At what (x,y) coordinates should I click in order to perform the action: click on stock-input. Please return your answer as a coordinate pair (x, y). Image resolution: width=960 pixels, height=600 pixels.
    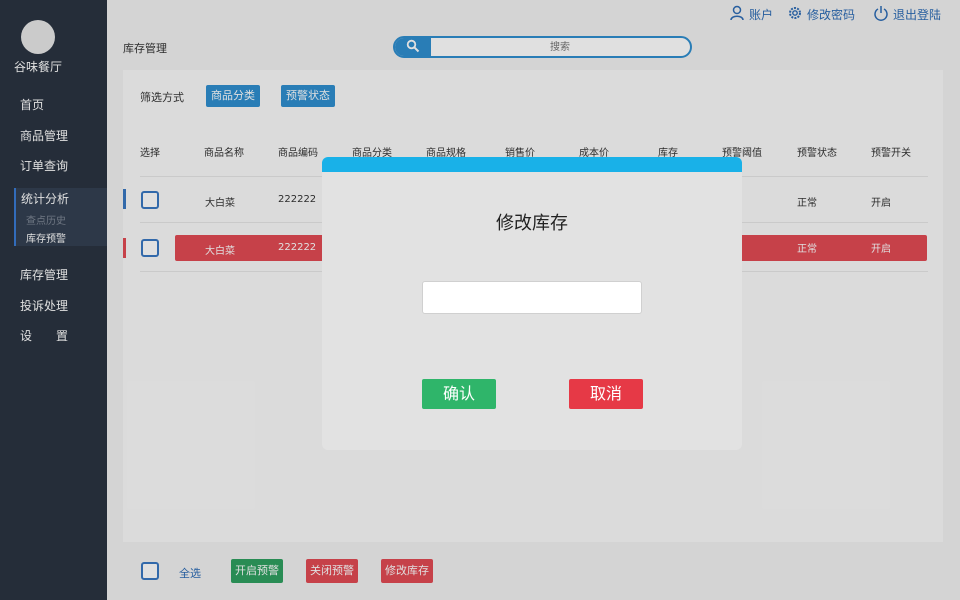
    Looking at the image, I should click on (532, 297).